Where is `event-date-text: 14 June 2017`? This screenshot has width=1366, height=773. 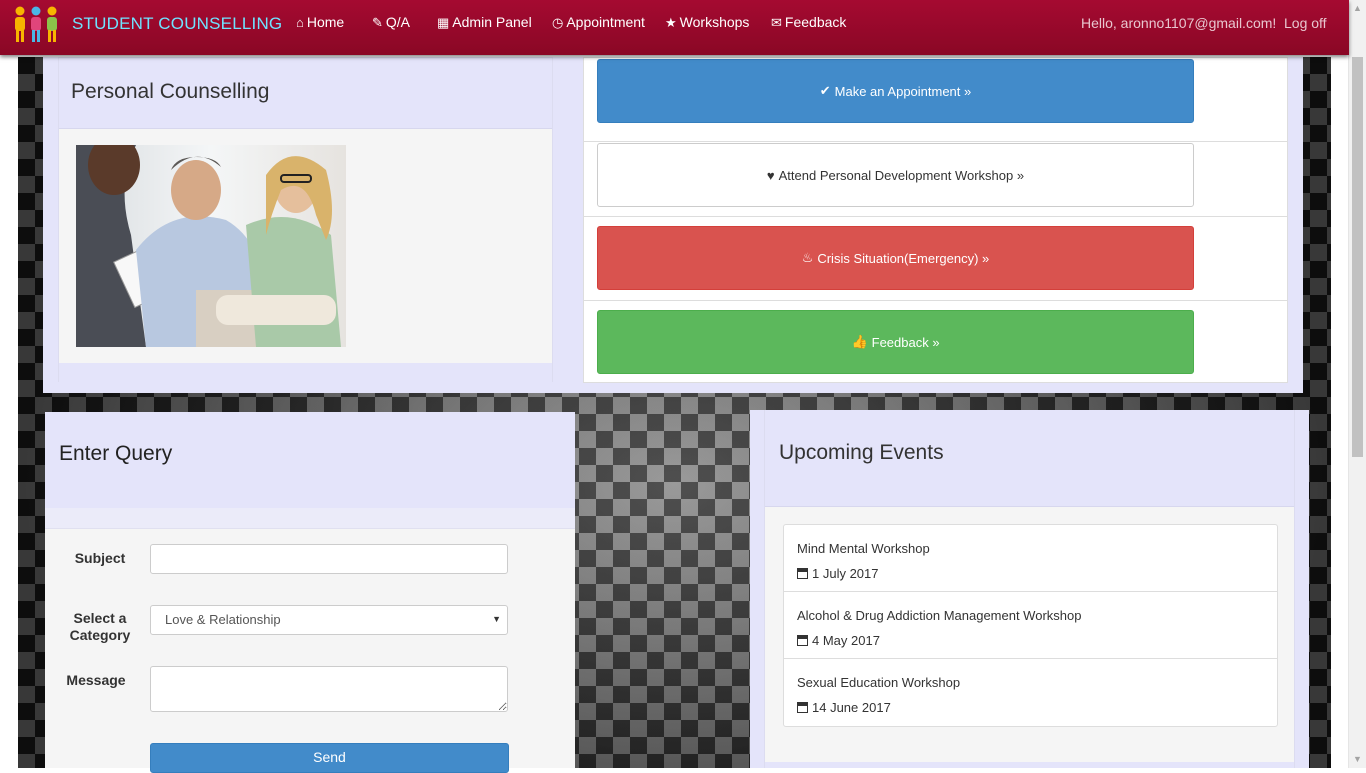 event-date-text: 14 June 2017 is located at coordinates (851, 707).